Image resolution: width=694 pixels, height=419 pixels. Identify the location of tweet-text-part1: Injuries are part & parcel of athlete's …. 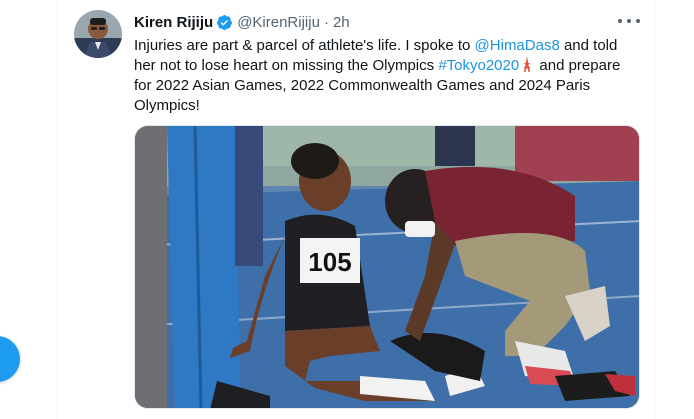
(304, 45).